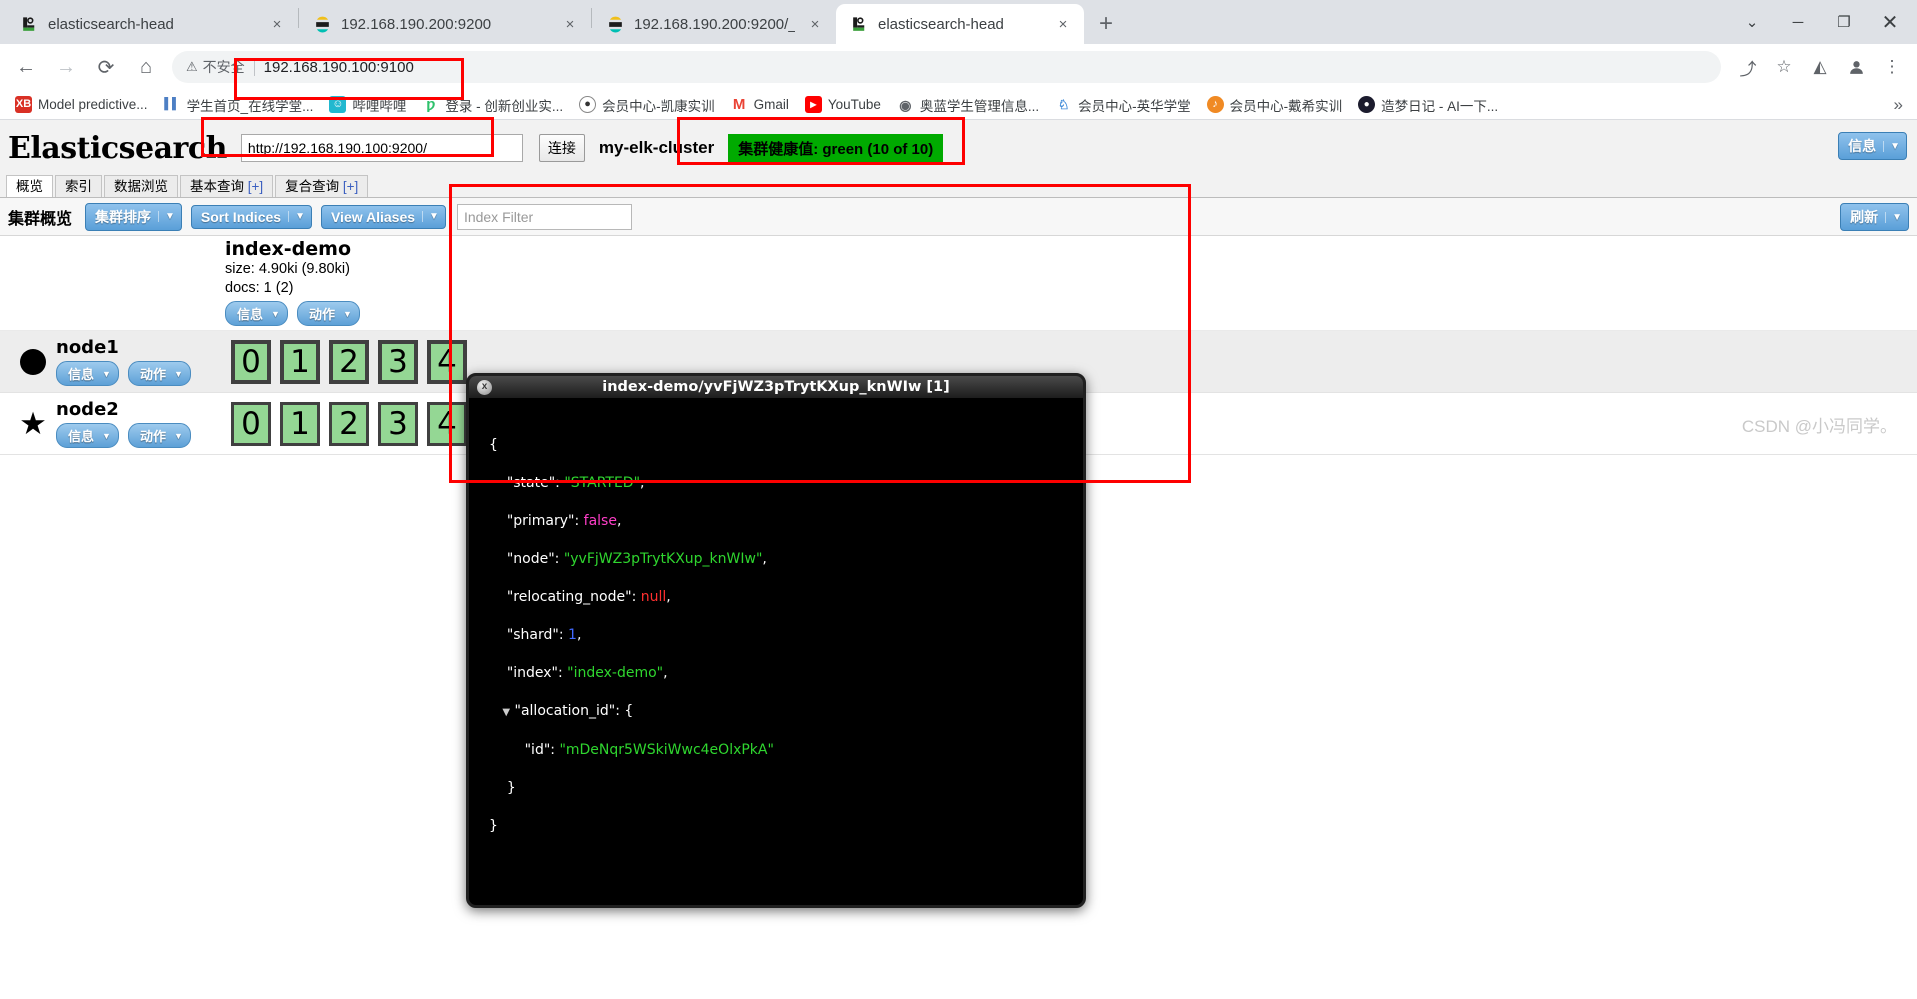 The height and width of the screenshot is (999, 1917). I want to click on bookmark-item: ▶ YouTube, so click(843, 104).